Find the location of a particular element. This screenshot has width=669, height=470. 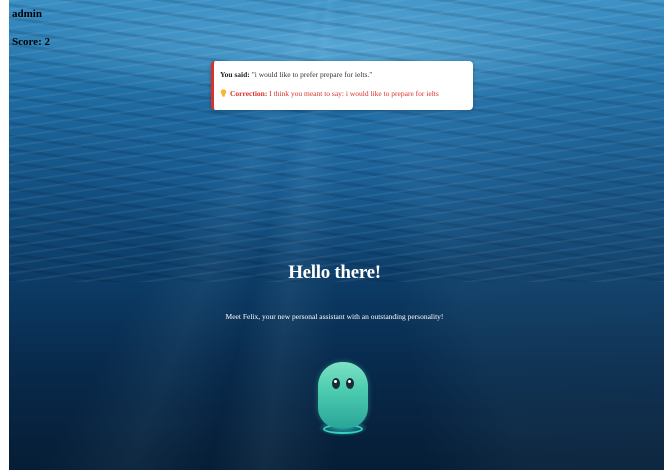

felix-assistant-avatar is located at coordinates (343, 403).